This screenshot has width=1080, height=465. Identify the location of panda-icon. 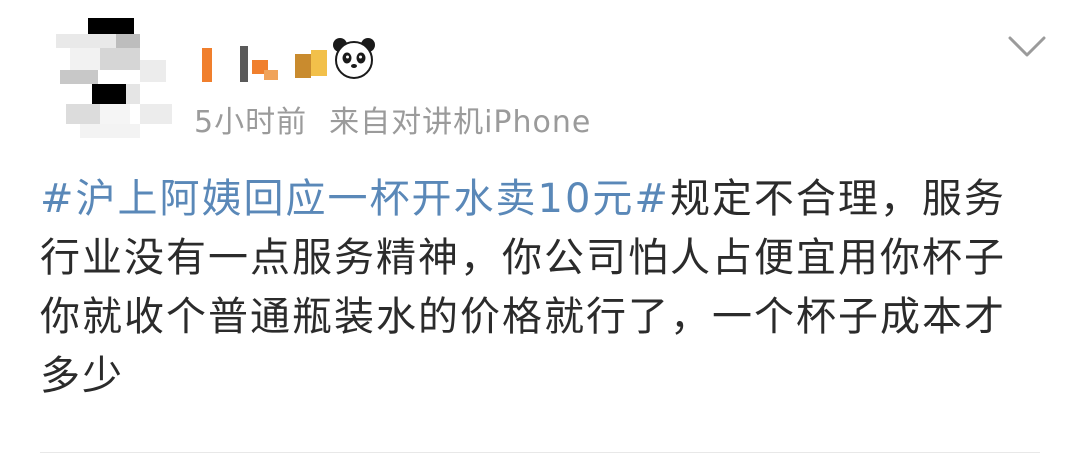
(354, 58).